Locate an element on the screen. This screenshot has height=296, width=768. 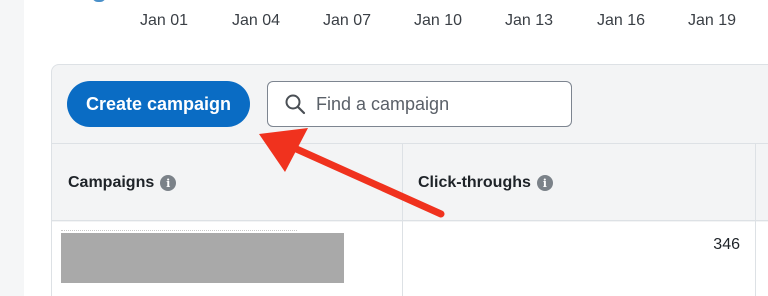
date-tick: Jan 07 is located at coordinates (347, 20).